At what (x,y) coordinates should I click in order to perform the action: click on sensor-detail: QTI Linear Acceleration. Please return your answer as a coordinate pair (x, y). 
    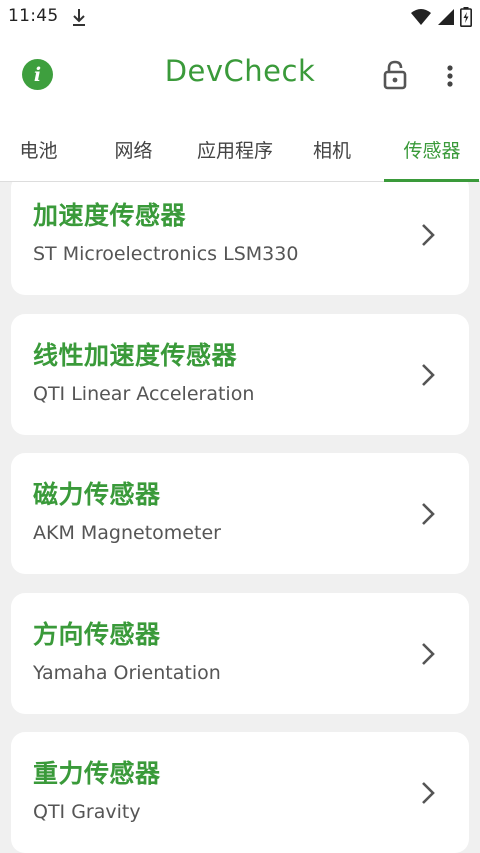
    Looking at the image, I should click on (144, 394).